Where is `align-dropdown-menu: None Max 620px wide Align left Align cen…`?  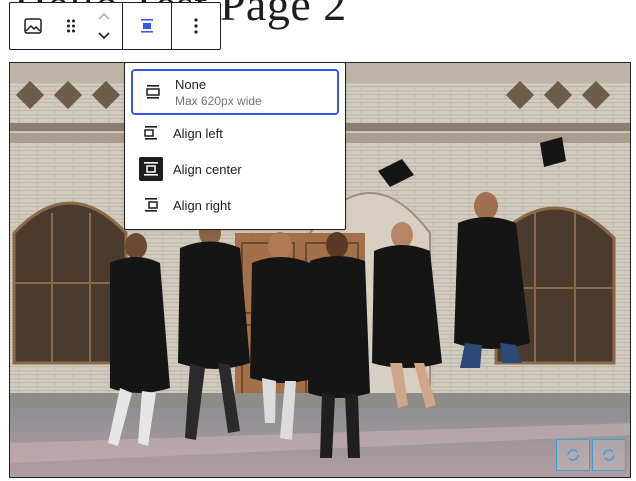
align-dropdown-menu: None Max 620px wide Align left Align cen… is located at coordinates (235, 146).